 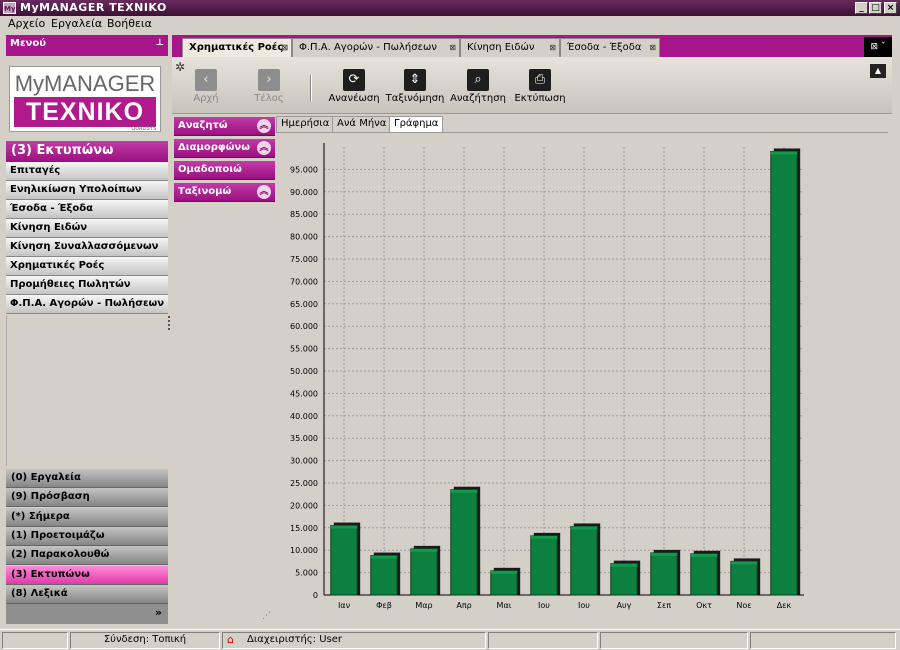 I want to click on refresh-icon: ⟳, so click(x=354, y=80).